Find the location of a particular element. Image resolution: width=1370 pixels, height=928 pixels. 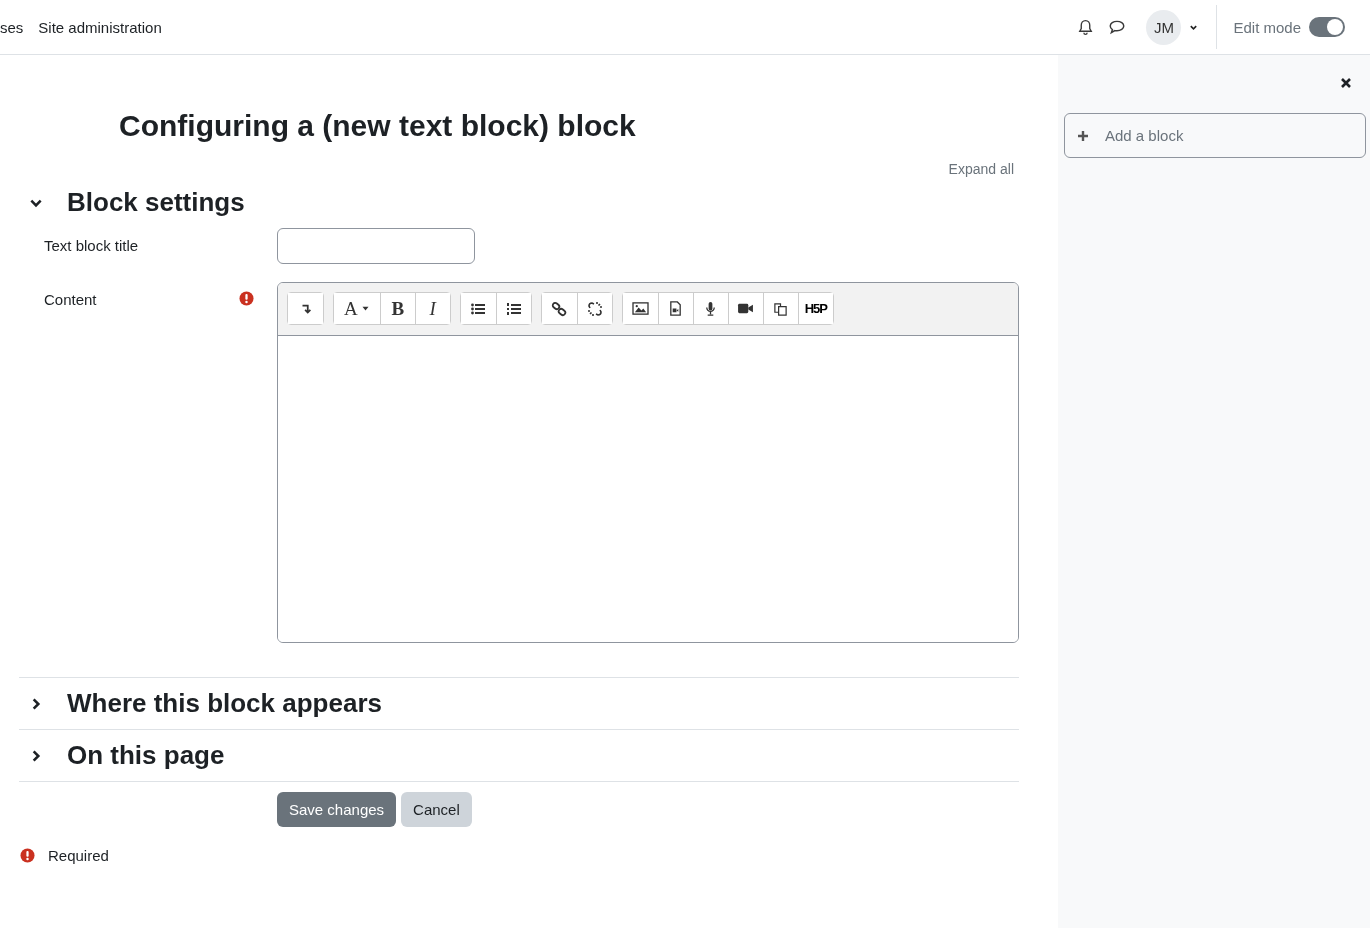

section-heading: On this page is located at coordinates (146, 755).